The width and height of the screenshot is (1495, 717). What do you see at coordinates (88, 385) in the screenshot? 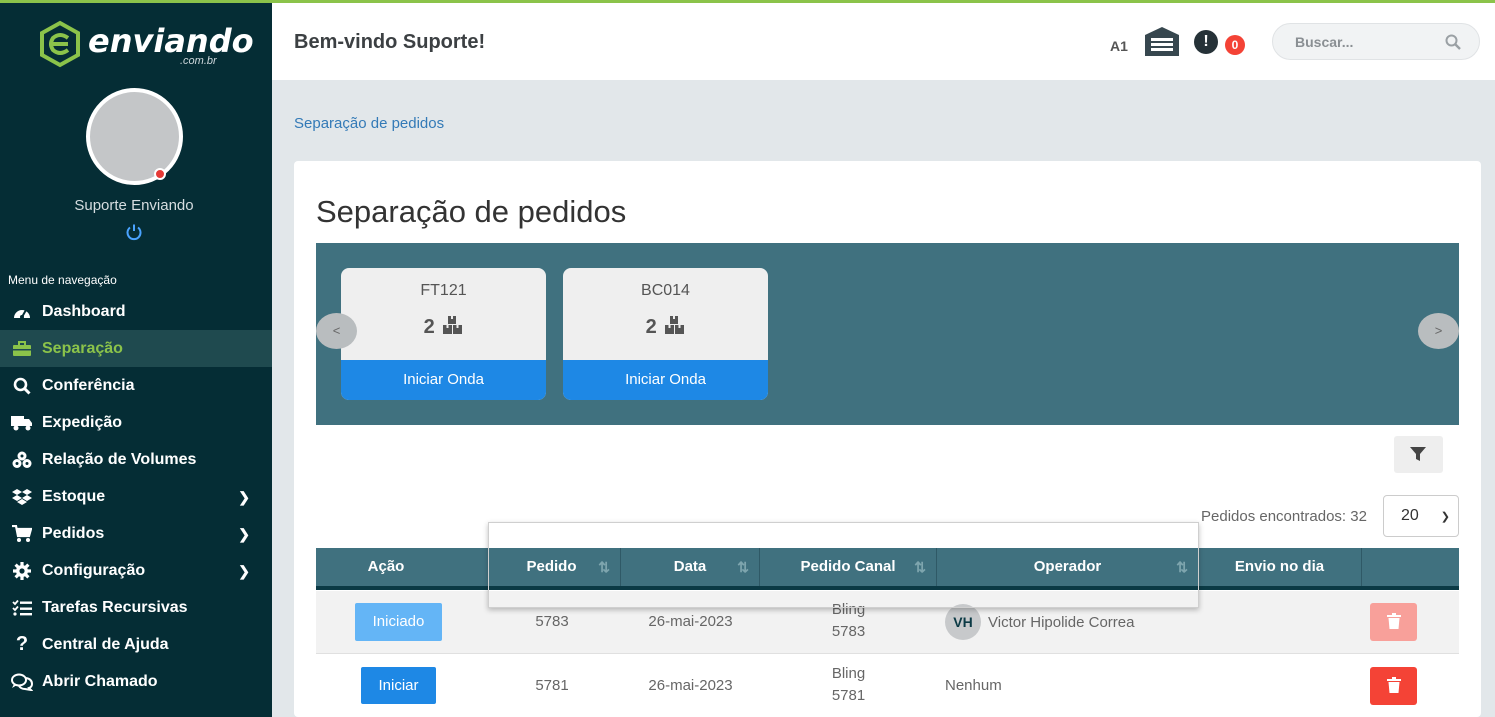
I see `nav-label: Conferência` at bounding box center [88, 385].